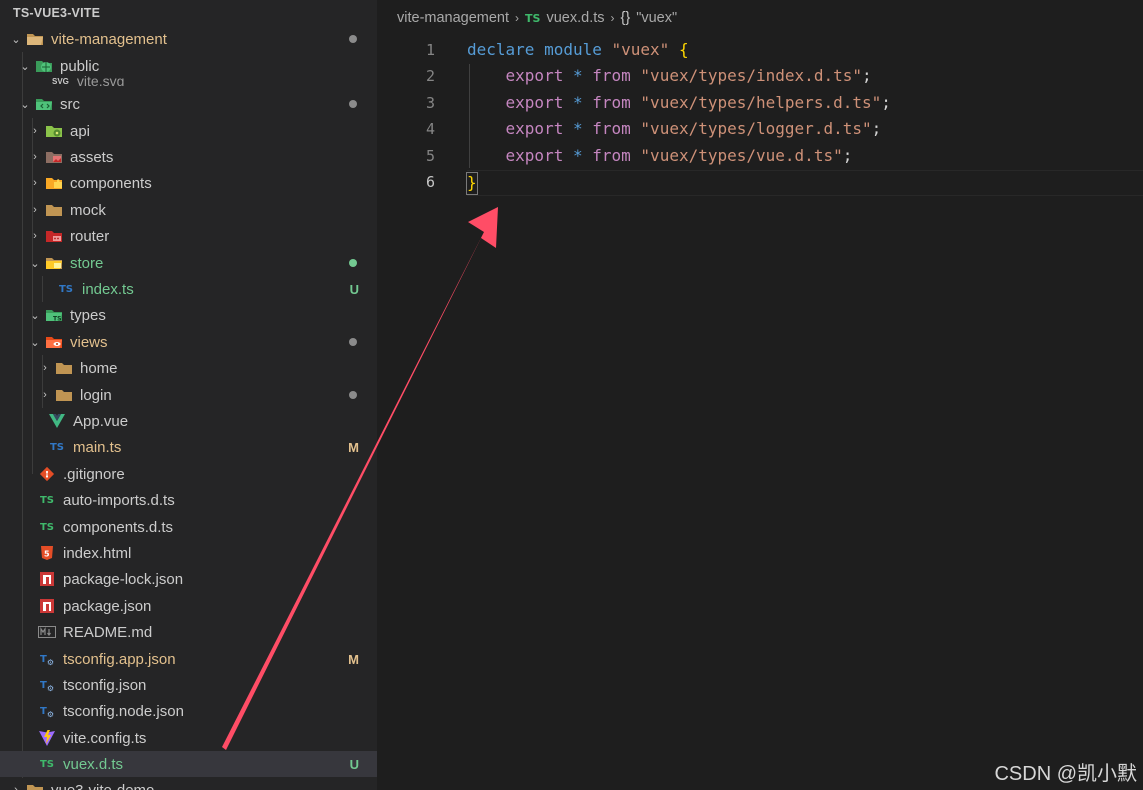  I want to click on keyword-token: declare, so click(501, 49).